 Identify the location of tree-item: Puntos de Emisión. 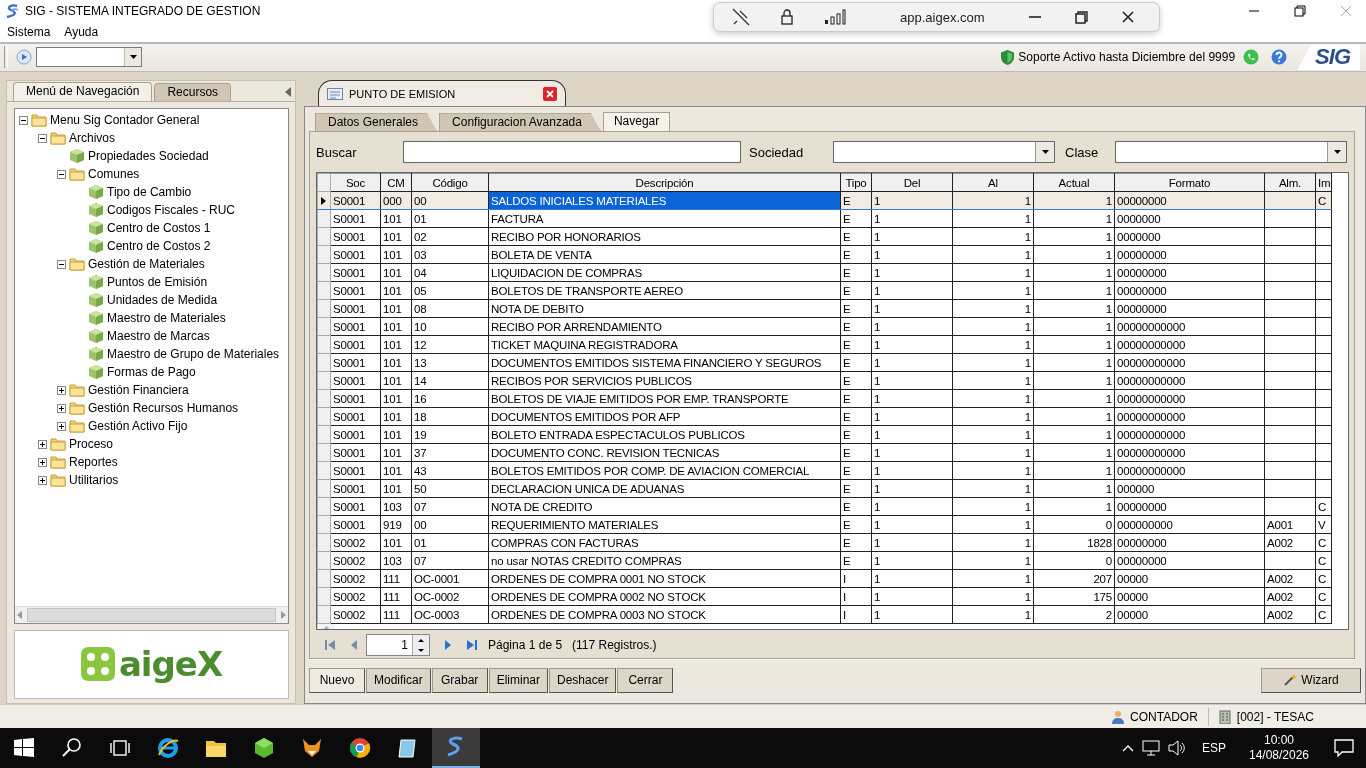
(157, 282).